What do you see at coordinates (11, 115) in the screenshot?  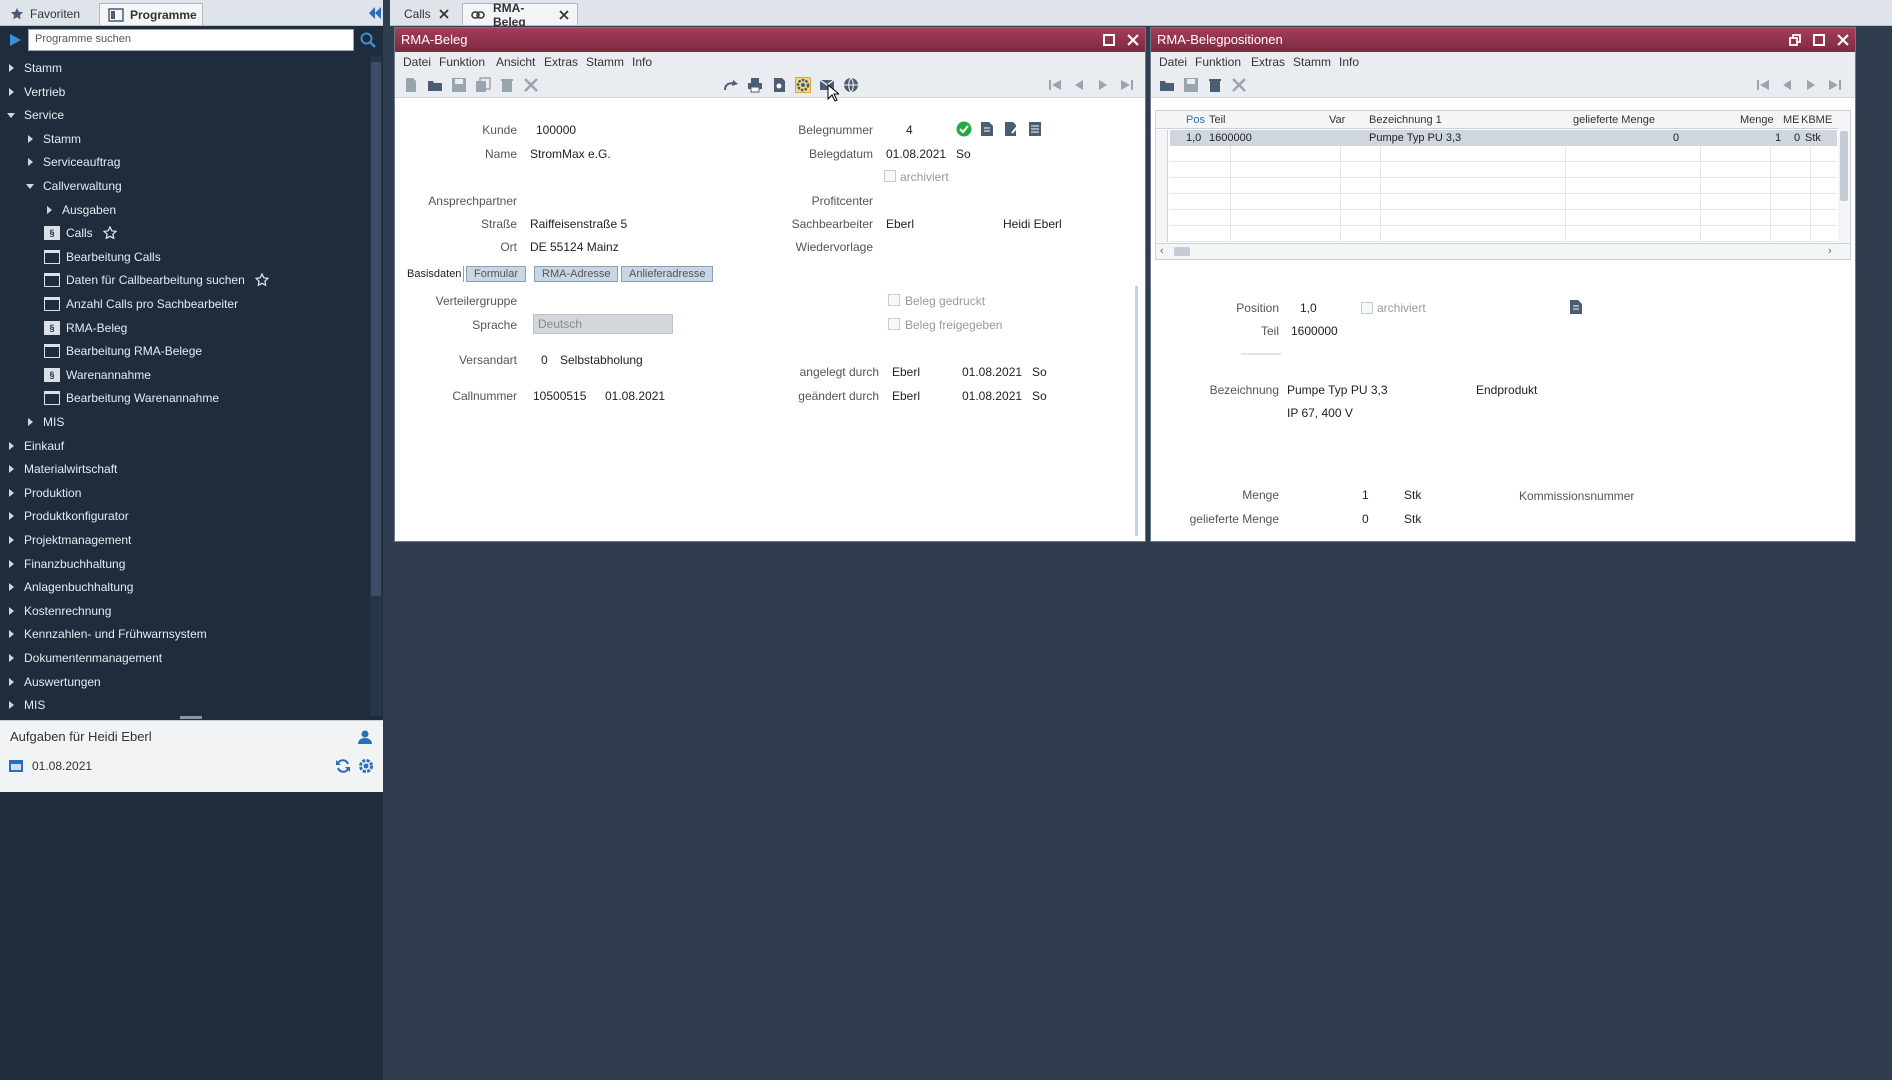 I see `chevron-down-icon` at bounding box center [11, 115].